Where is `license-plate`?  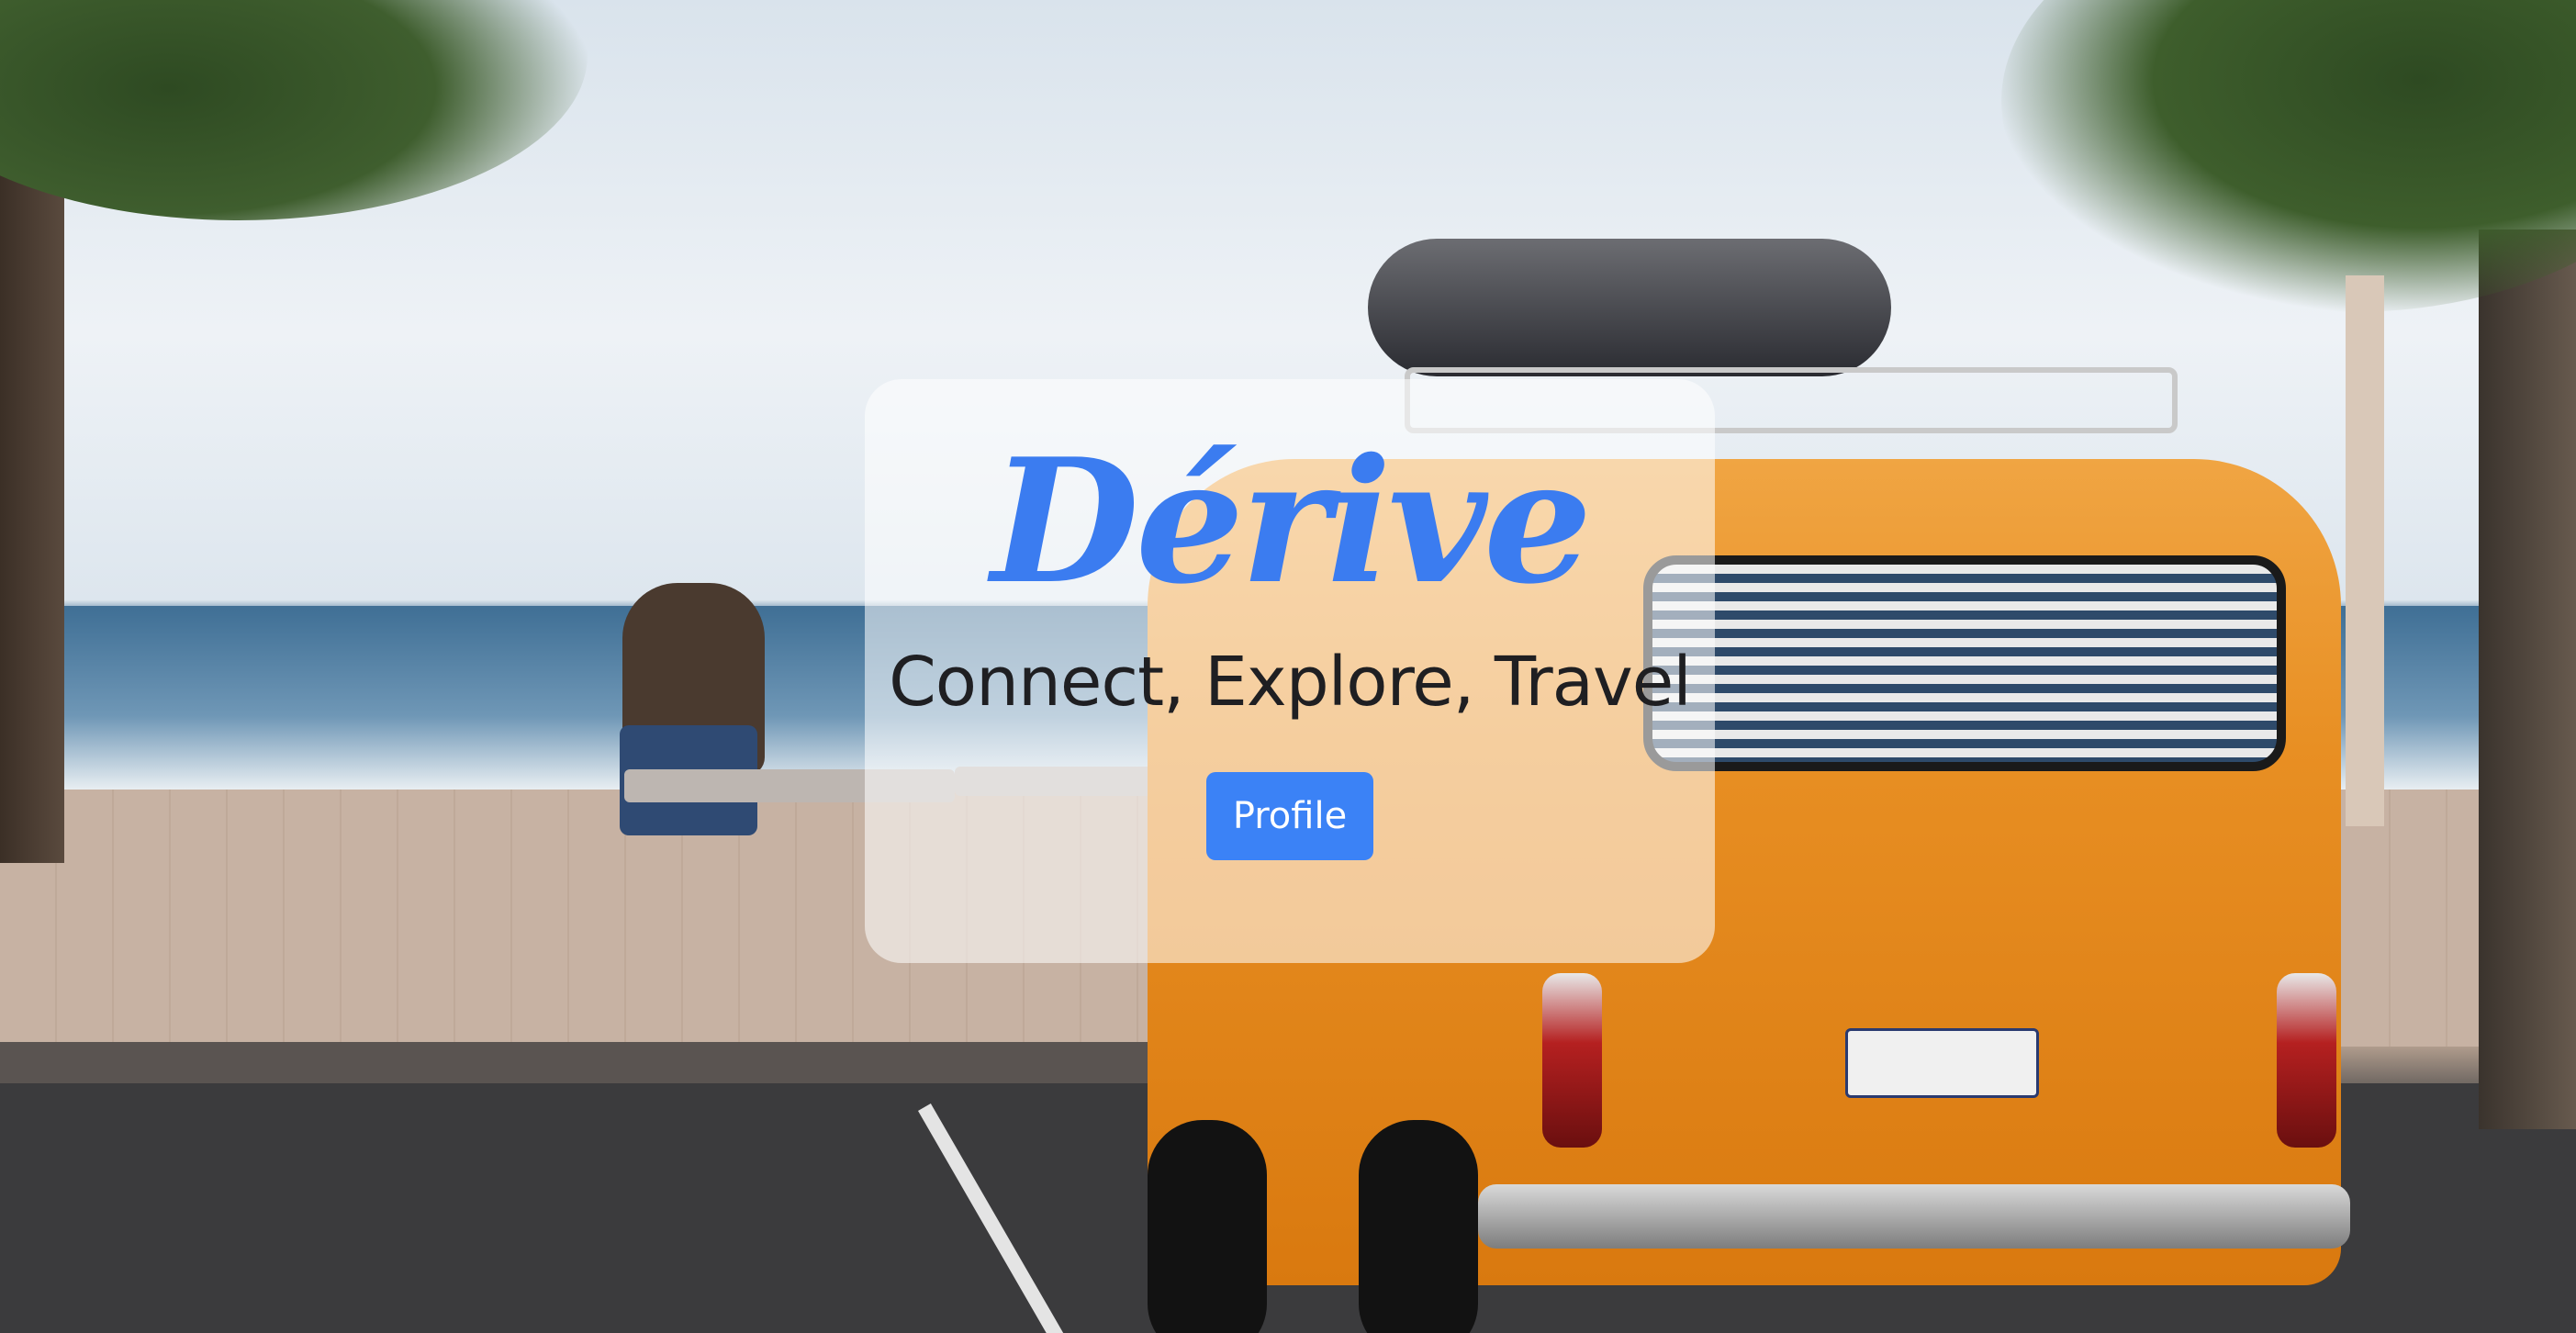 license-plate is located at coordinates (1942, 1063).